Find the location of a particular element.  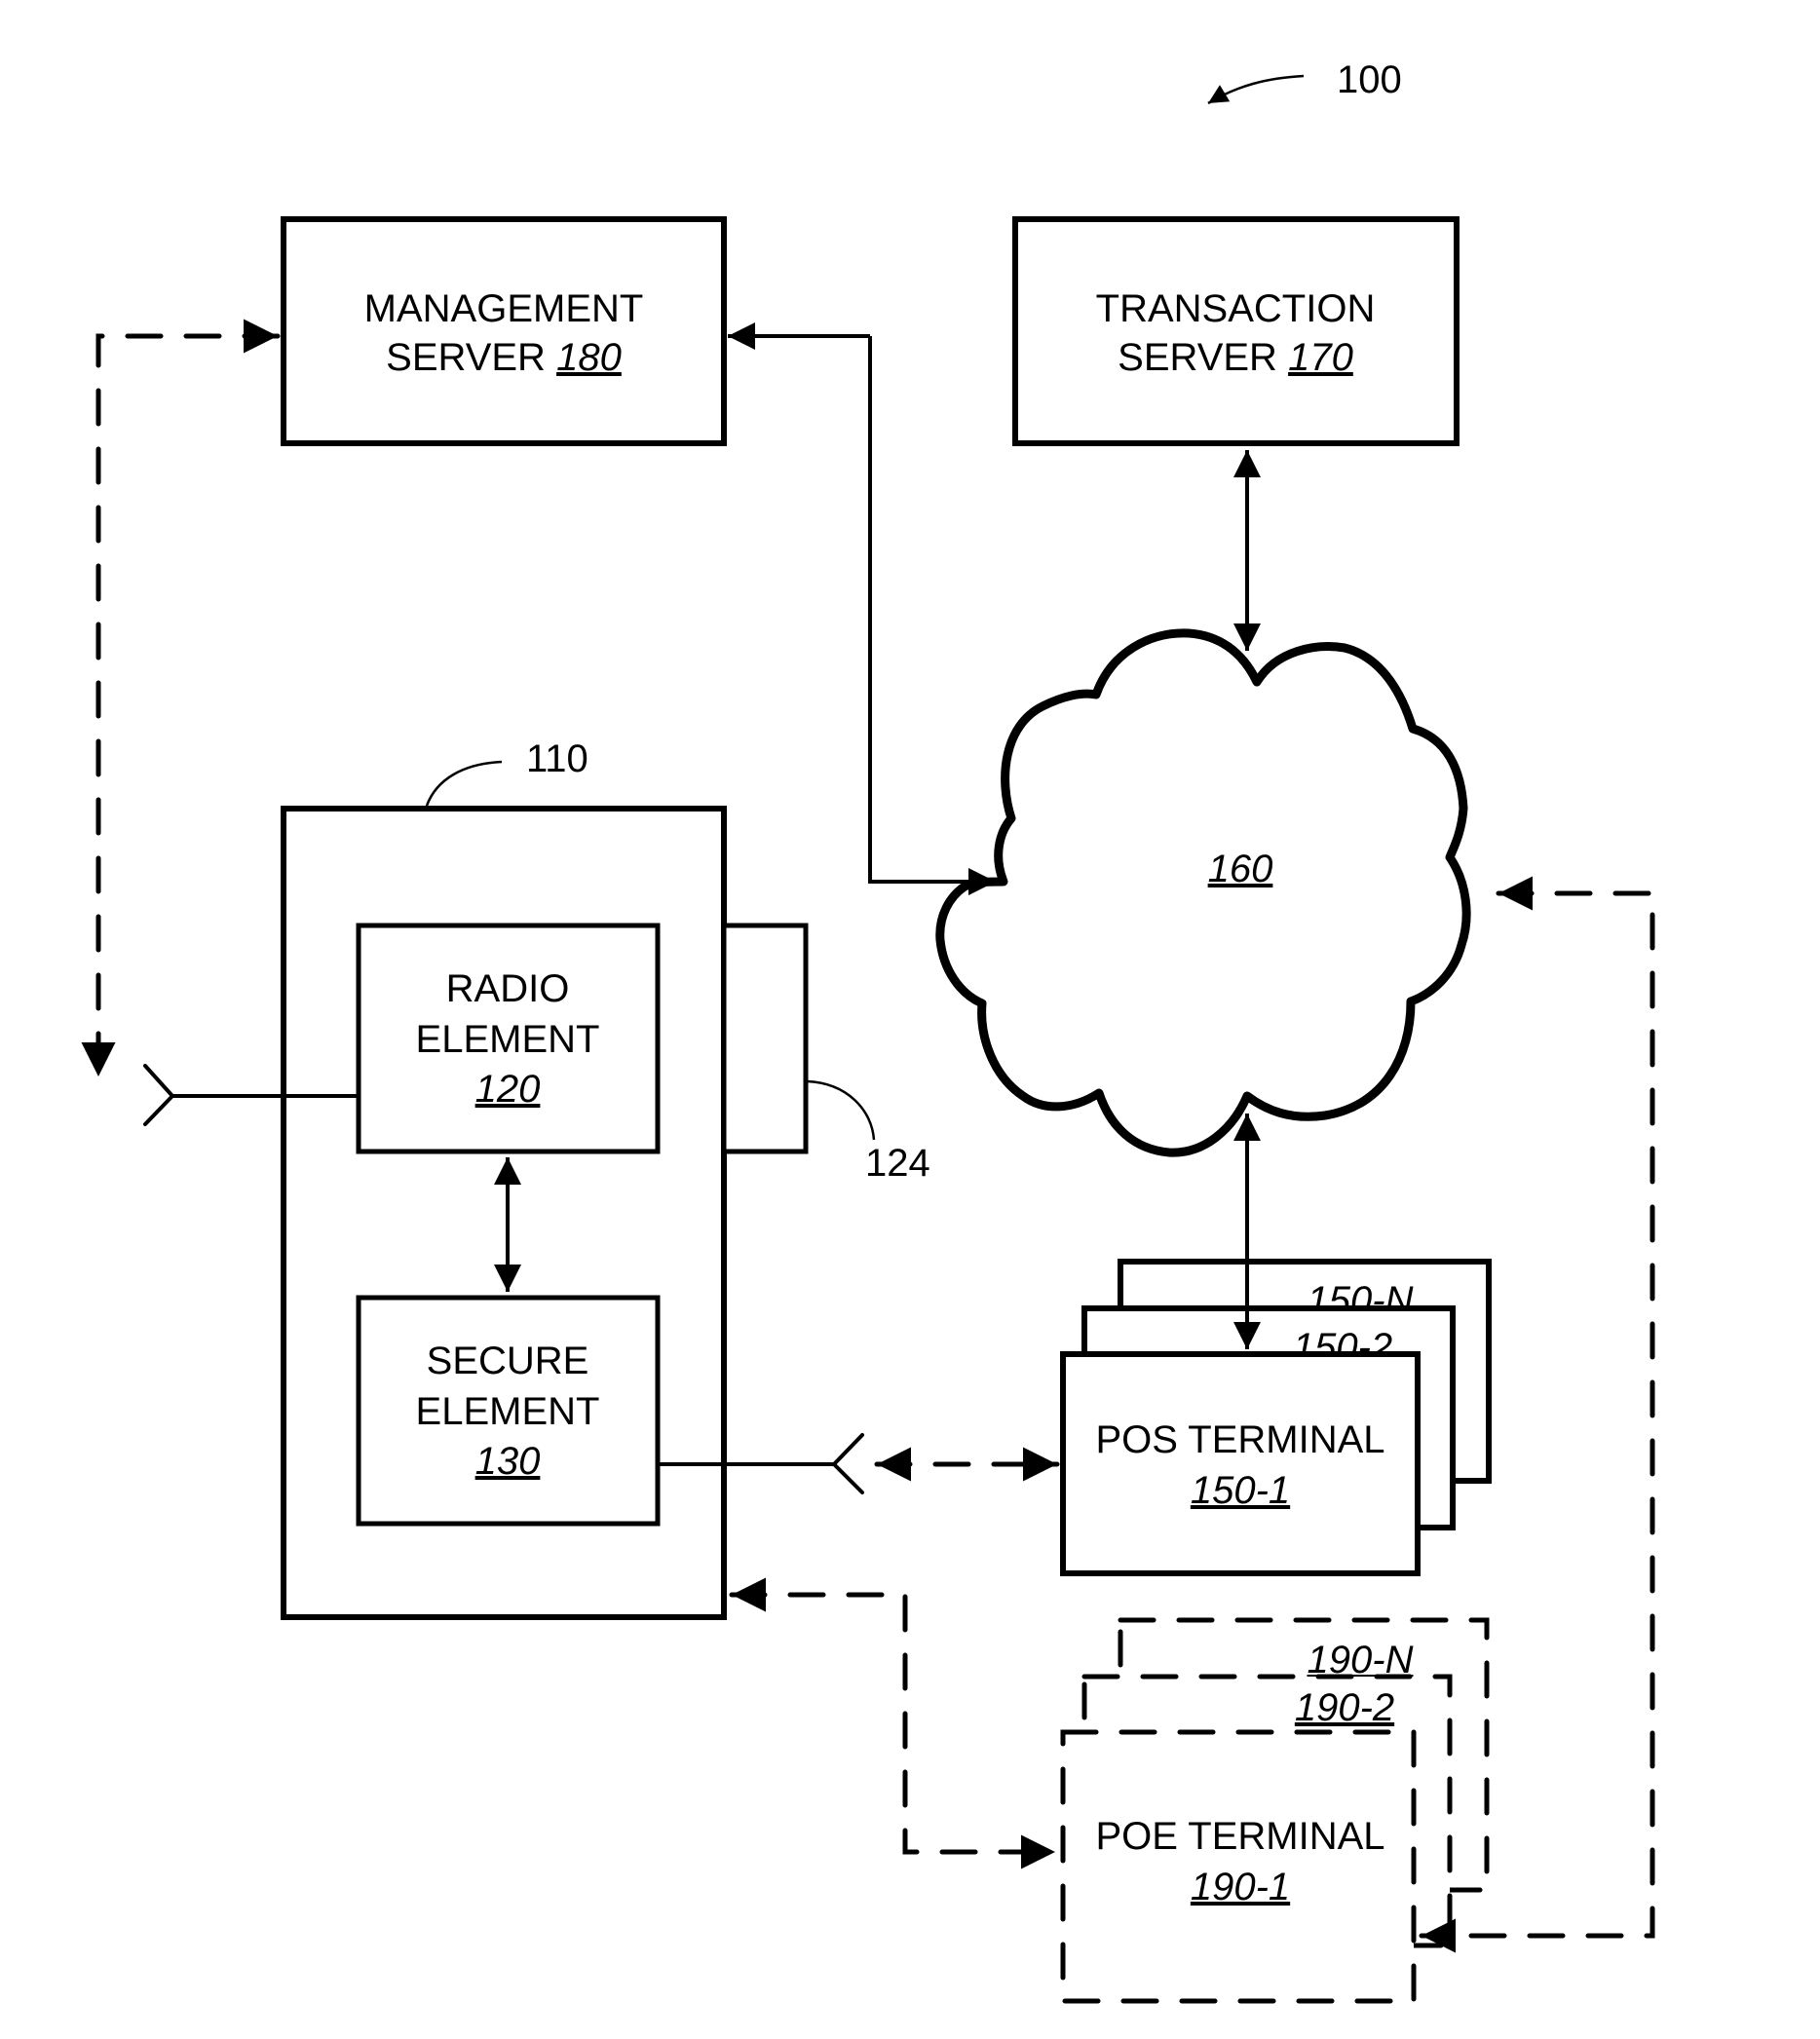

transaction-server-ref: 170 is located at coordinates (1320, 357).